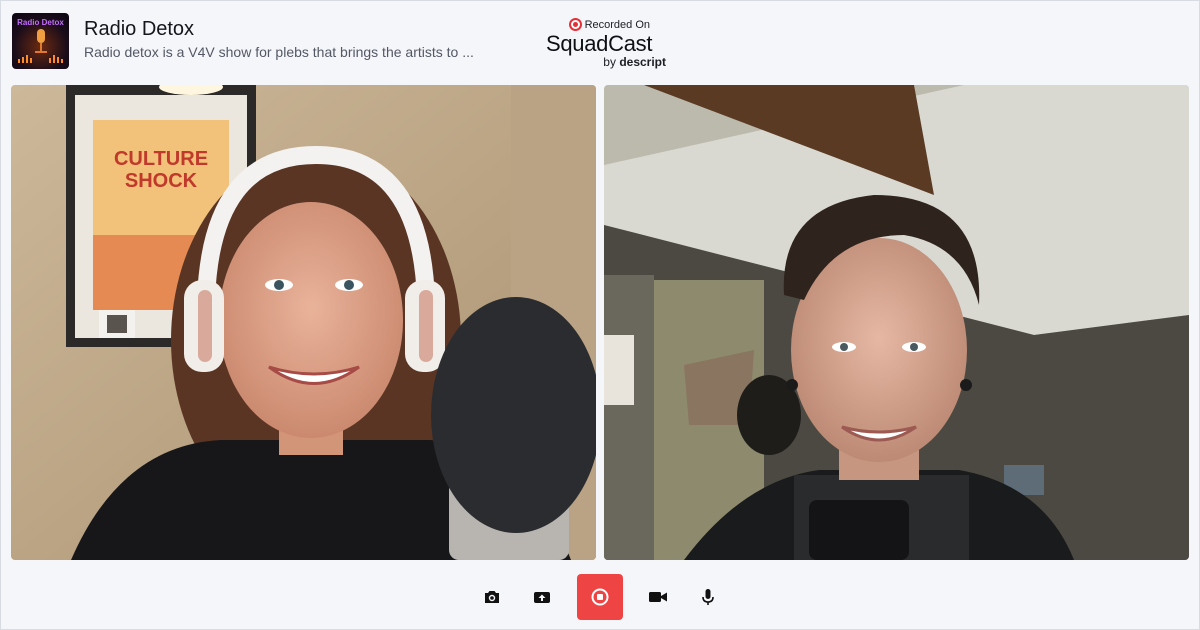 Image resolution: width=1200 pixels, height=630 pixels. I want to click on brand-name: SquadCast, so click(599, 43).